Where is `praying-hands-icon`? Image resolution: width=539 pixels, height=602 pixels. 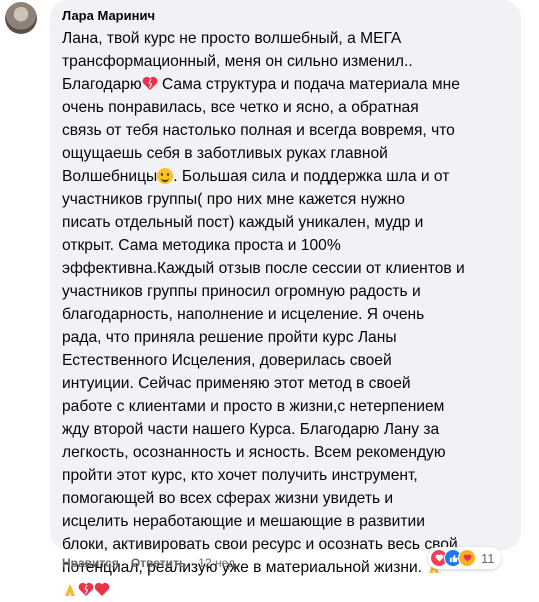
praying-hands-icon is located at coordinates (70, 590).